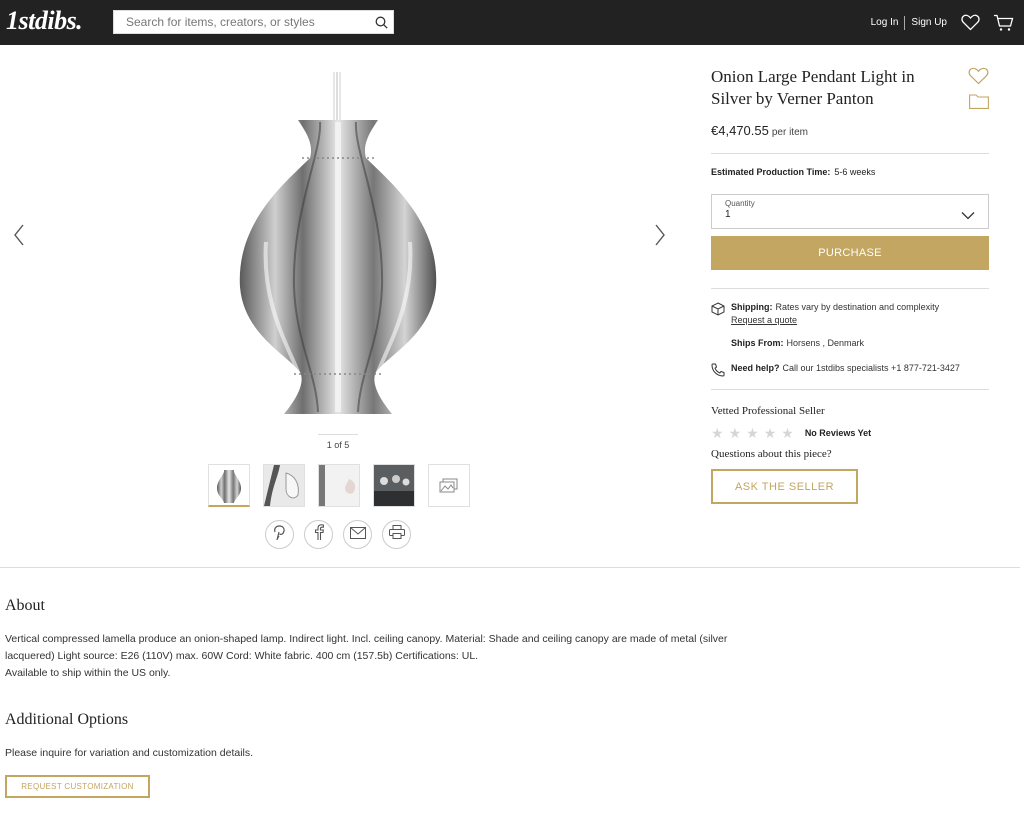 This screenshot has height=818, width=1024. I want to click on login-link: Log In, so click(885, 22).